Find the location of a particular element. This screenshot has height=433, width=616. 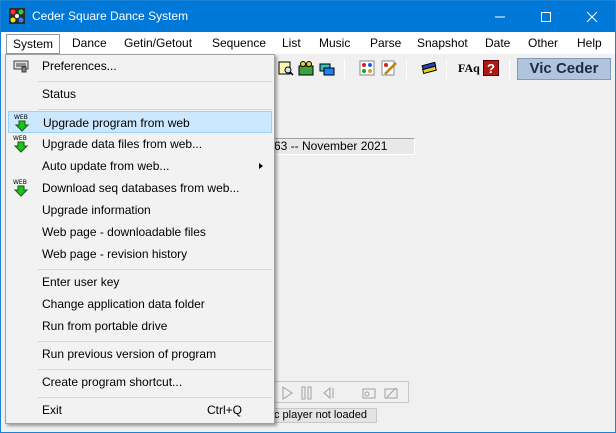

pause-icon is located at coordinates (307, 393).